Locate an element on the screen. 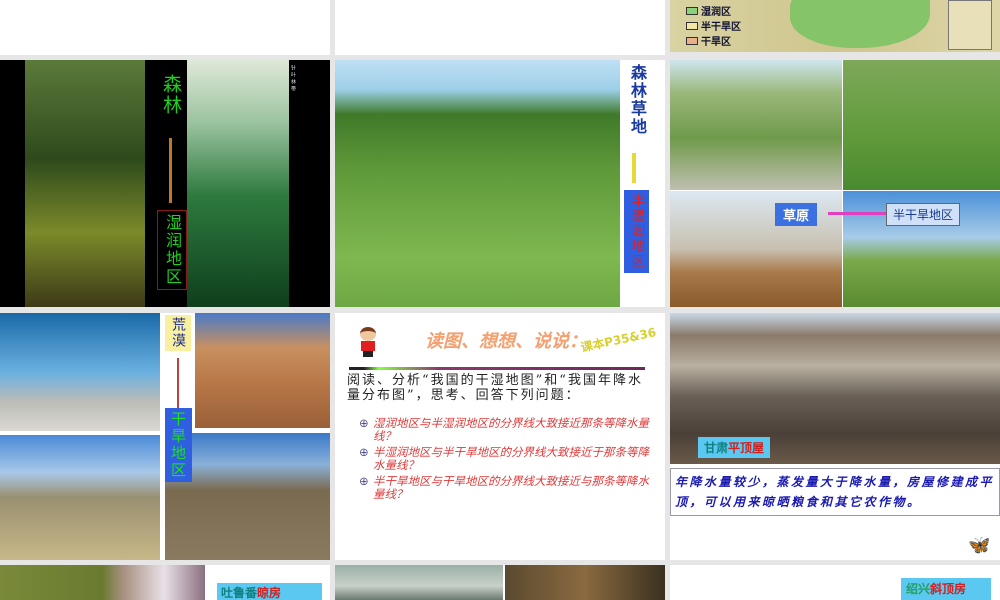 This screenshot has width=1000, height=600. steppe-desert-photo is located at coordinates (80, 497).